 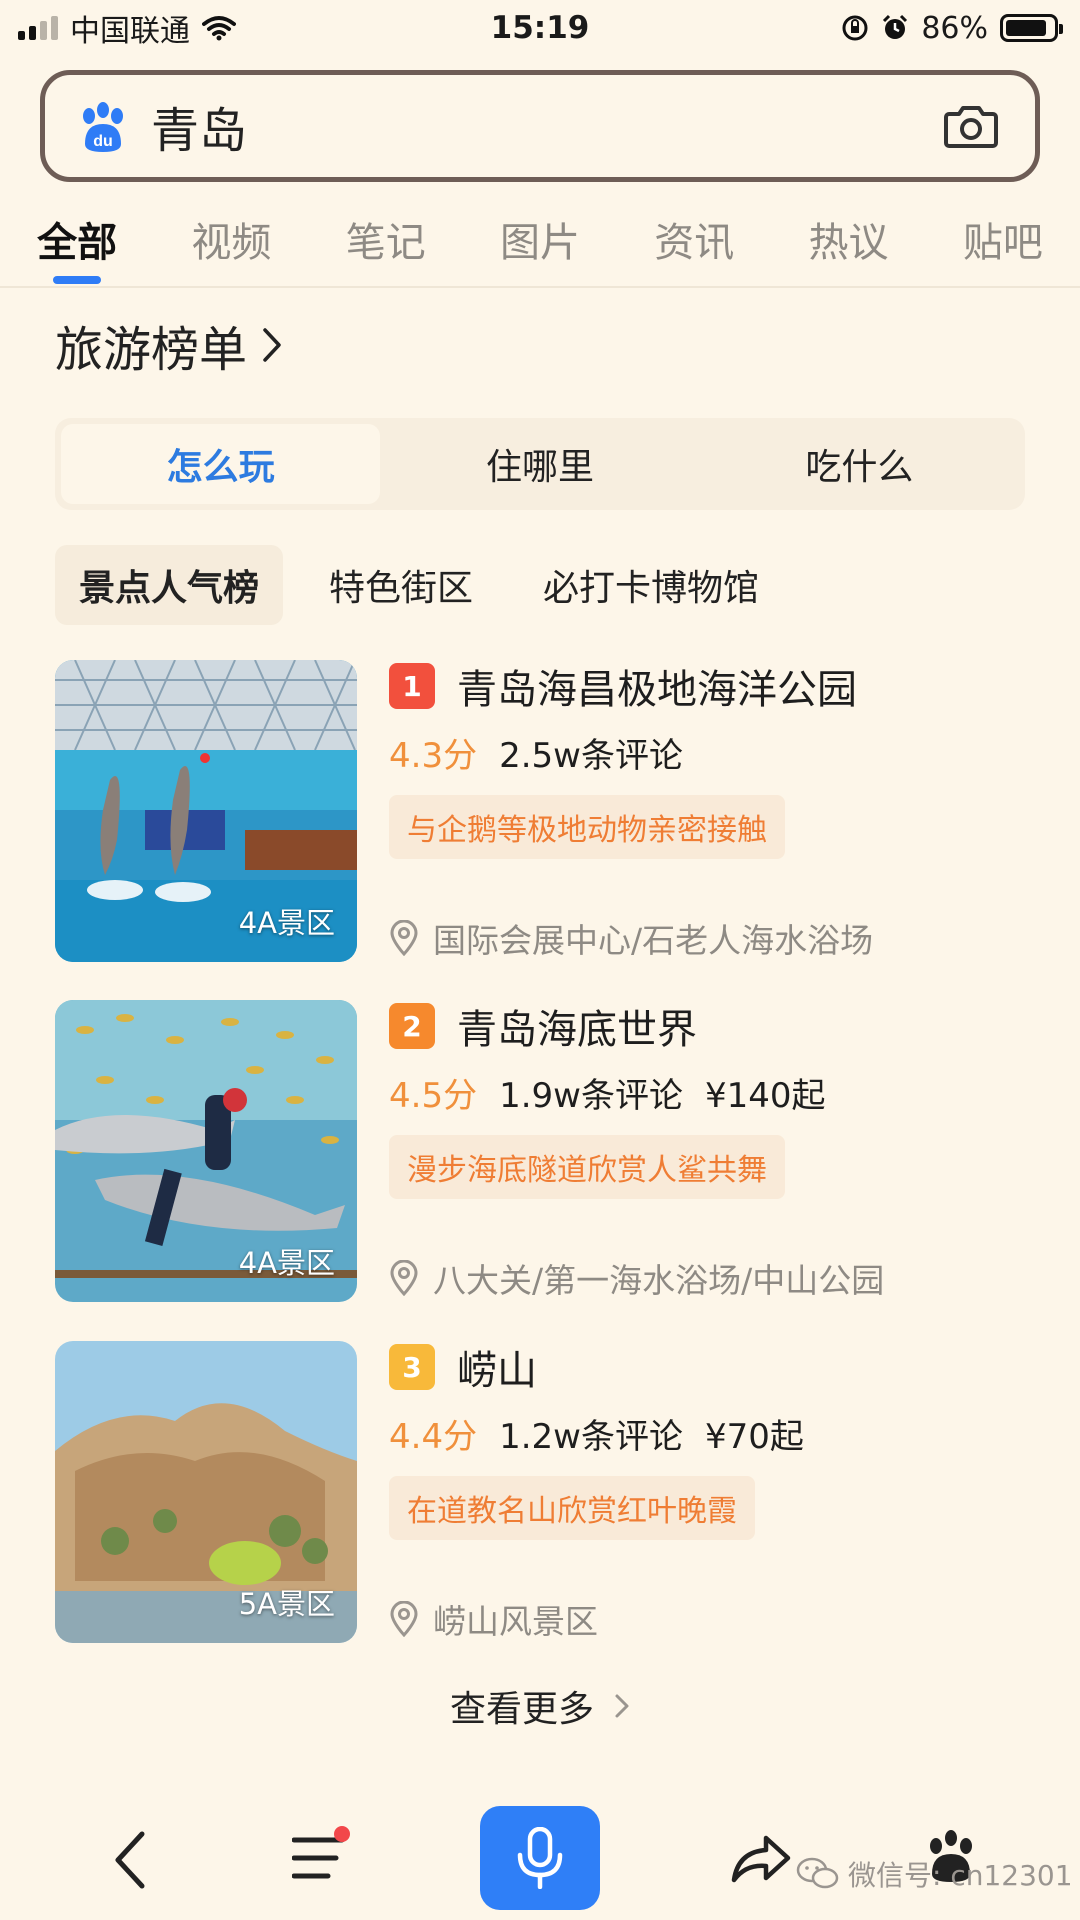 I want to click on highlight-tag: 与企鹅等极地动物亲密接触, so click(x=587, y=827).